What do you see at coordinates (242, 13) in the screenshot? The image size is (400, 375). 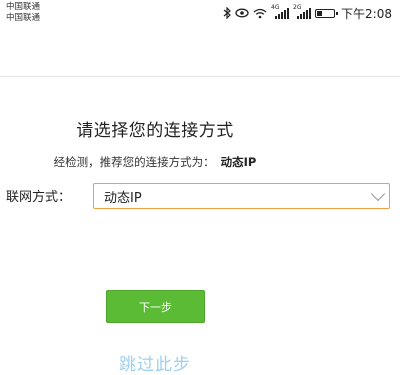 I see `eye-icon` at bounding box center [242, 13].